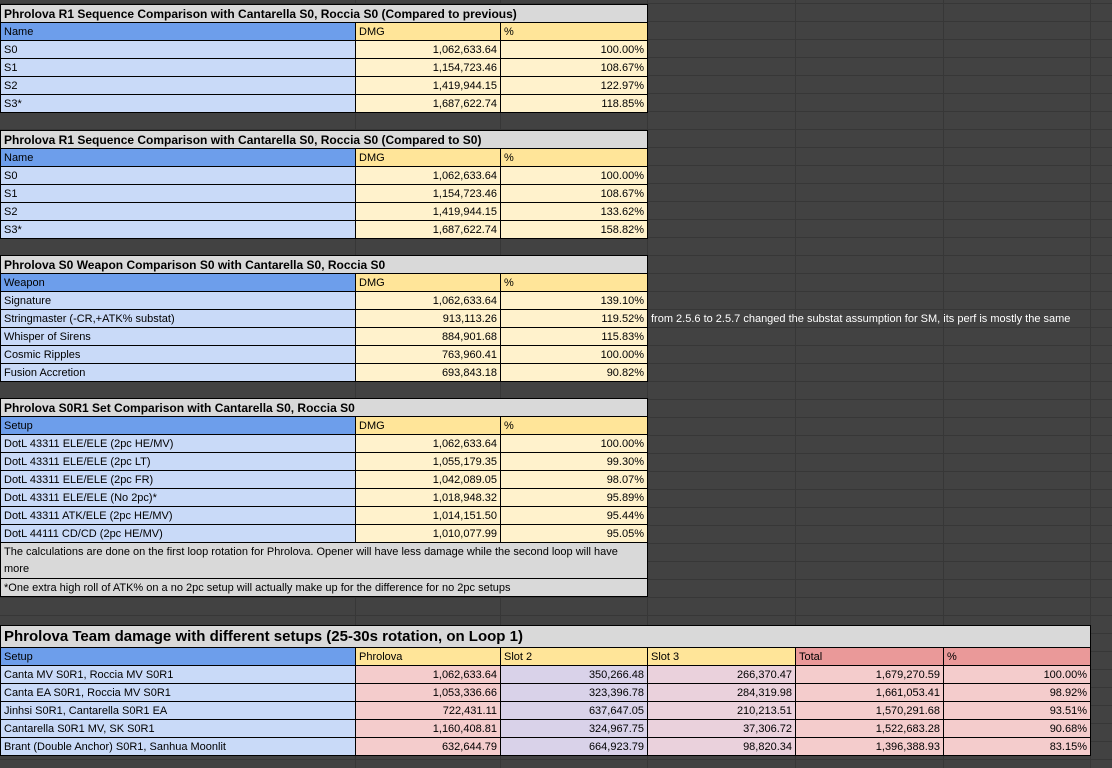 Image resolution: width=1112 pixels, height=768 pixels. I want to click on slot3-dmg-cell: 266,370.47, so click(722, 675).